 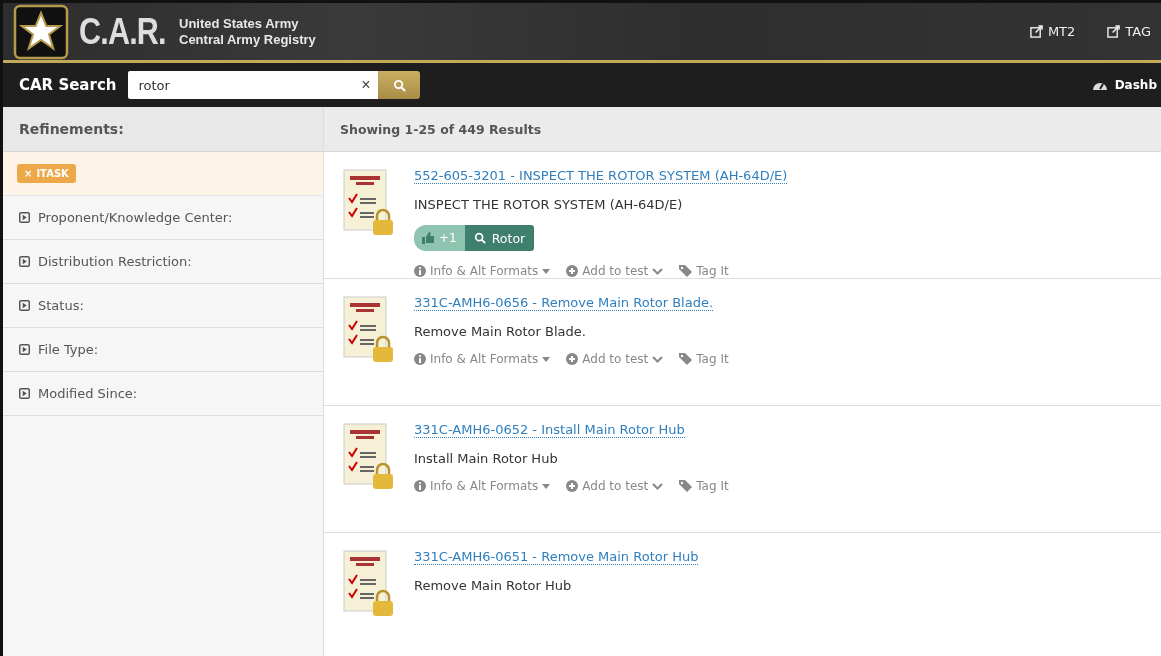 What do you see at coordinates (68, 85) in the screenshot?
I see `search-label: CAR Search` at bounding box center [68, 85].